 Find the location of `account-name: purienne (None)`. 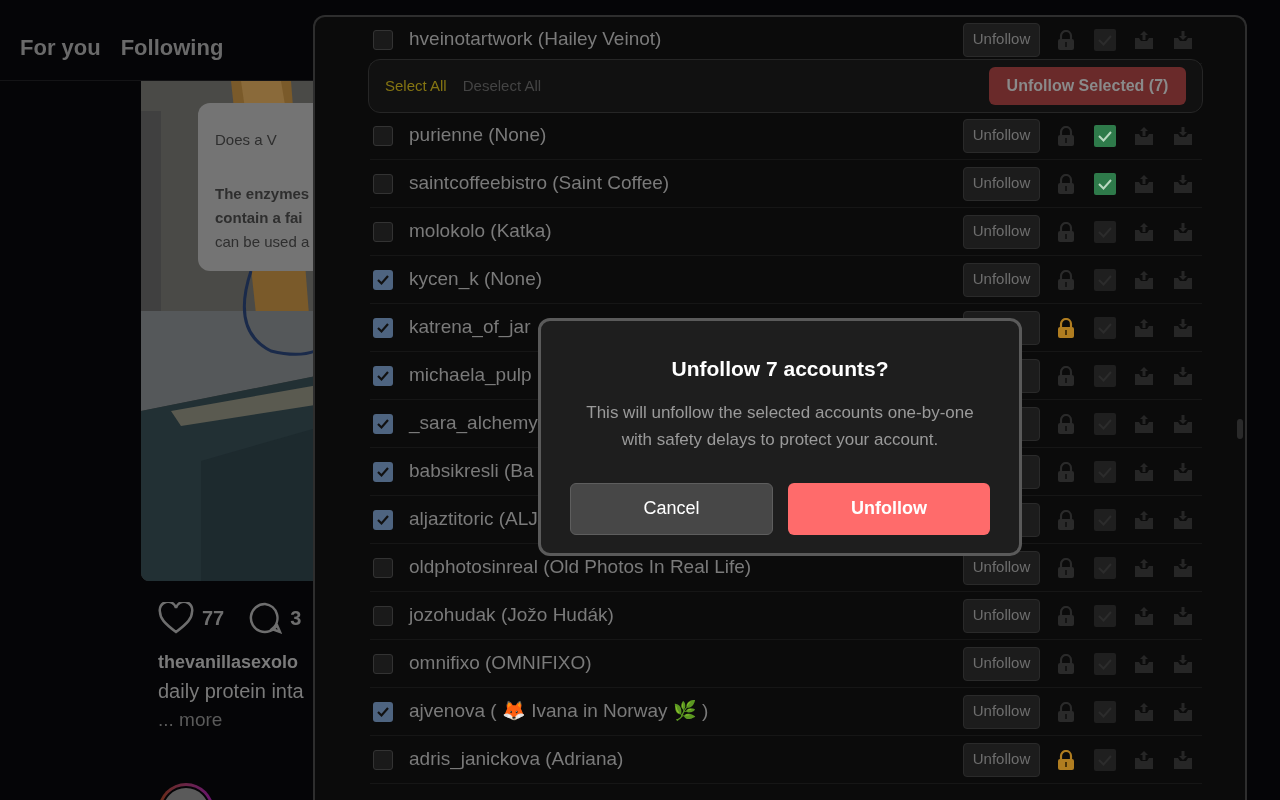

account-name: purienne (None) is located at coordinates (478, 135).